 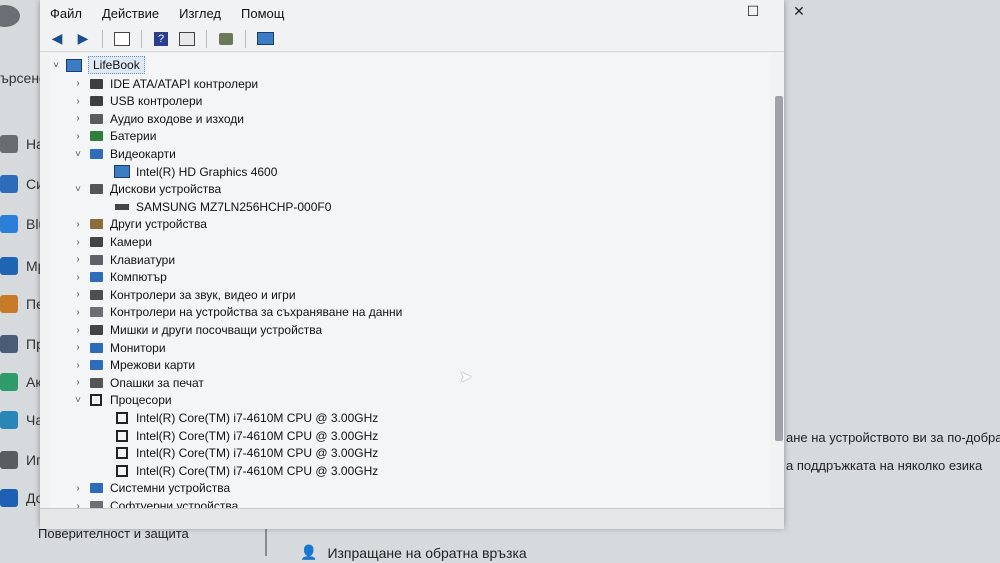 What do you see at coordinates (97, 65) in the screenshot?
I see `tree-root: ˅ LifeBook` at bounding box center [97, 65].